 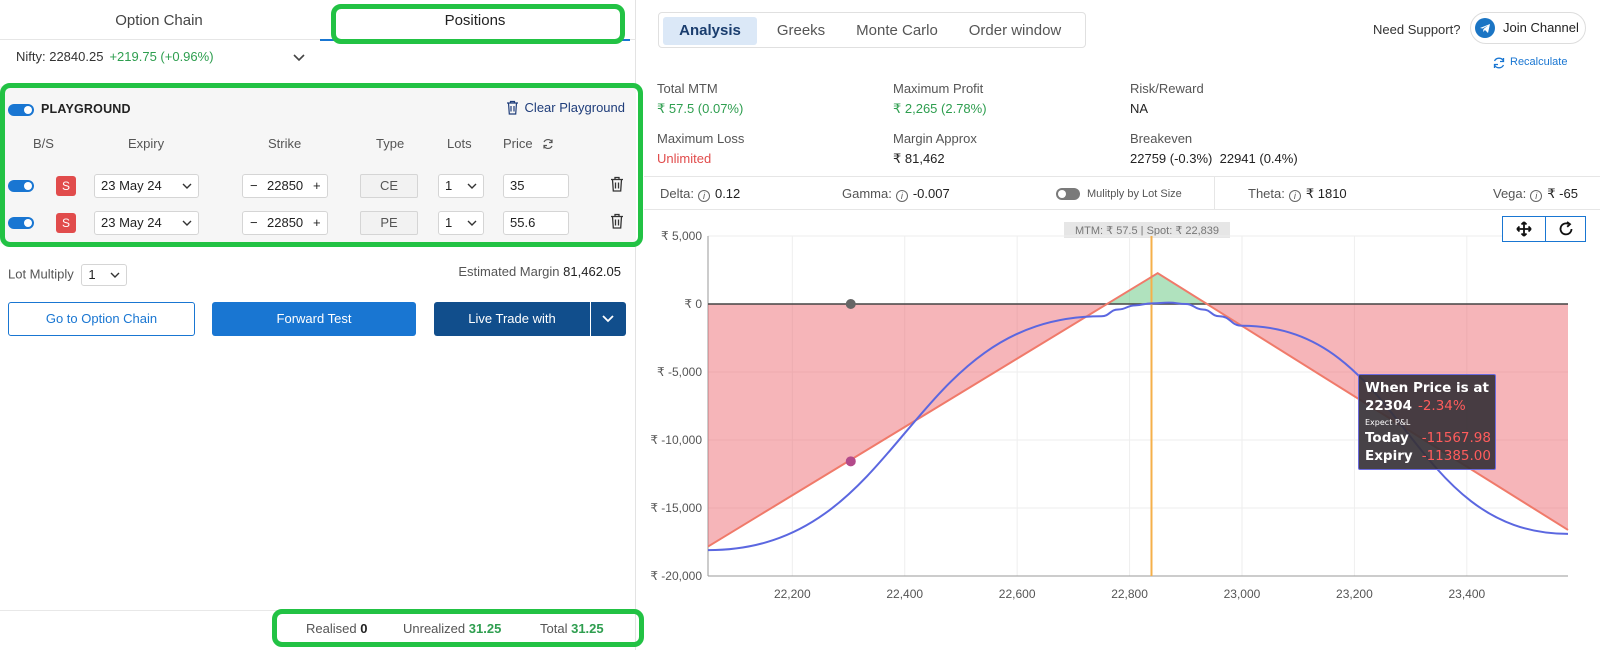 I want to click on live-trade-dropdown-button, so click(x=608, y=319).